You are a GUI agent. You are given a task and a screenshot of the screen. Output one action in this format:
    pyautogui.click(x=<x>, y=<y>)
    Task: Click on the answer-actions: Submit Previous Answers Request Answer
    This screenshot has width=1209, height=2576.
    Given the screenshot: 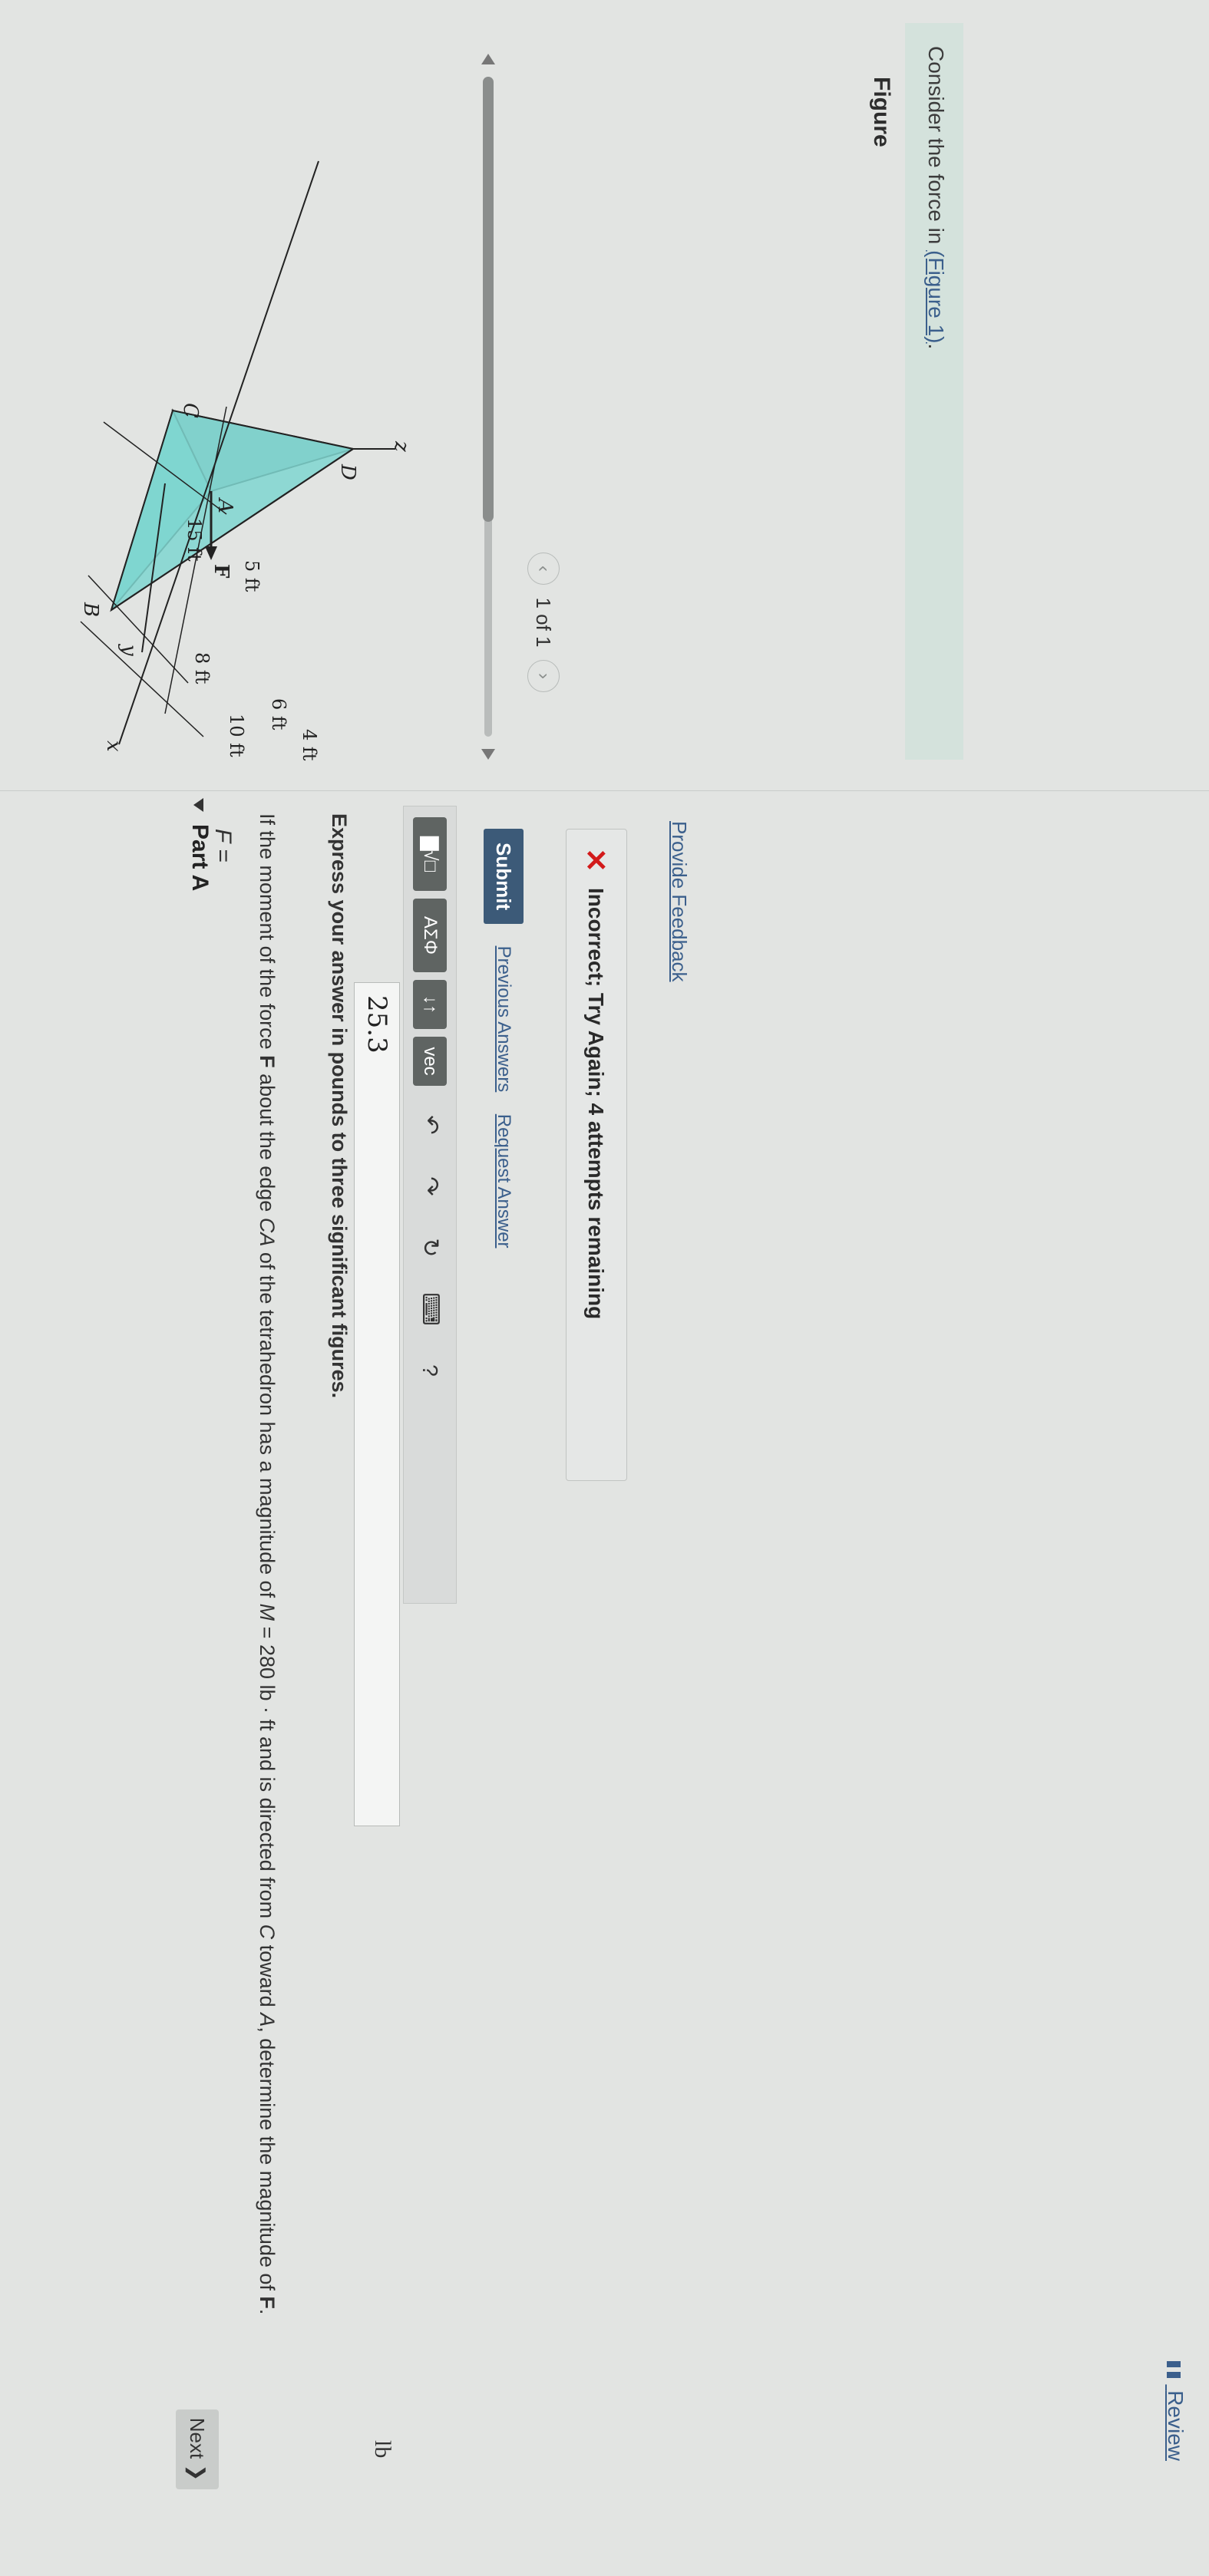 What is the action you would take?
    pyautogui.click(x=504, y=1038)
    